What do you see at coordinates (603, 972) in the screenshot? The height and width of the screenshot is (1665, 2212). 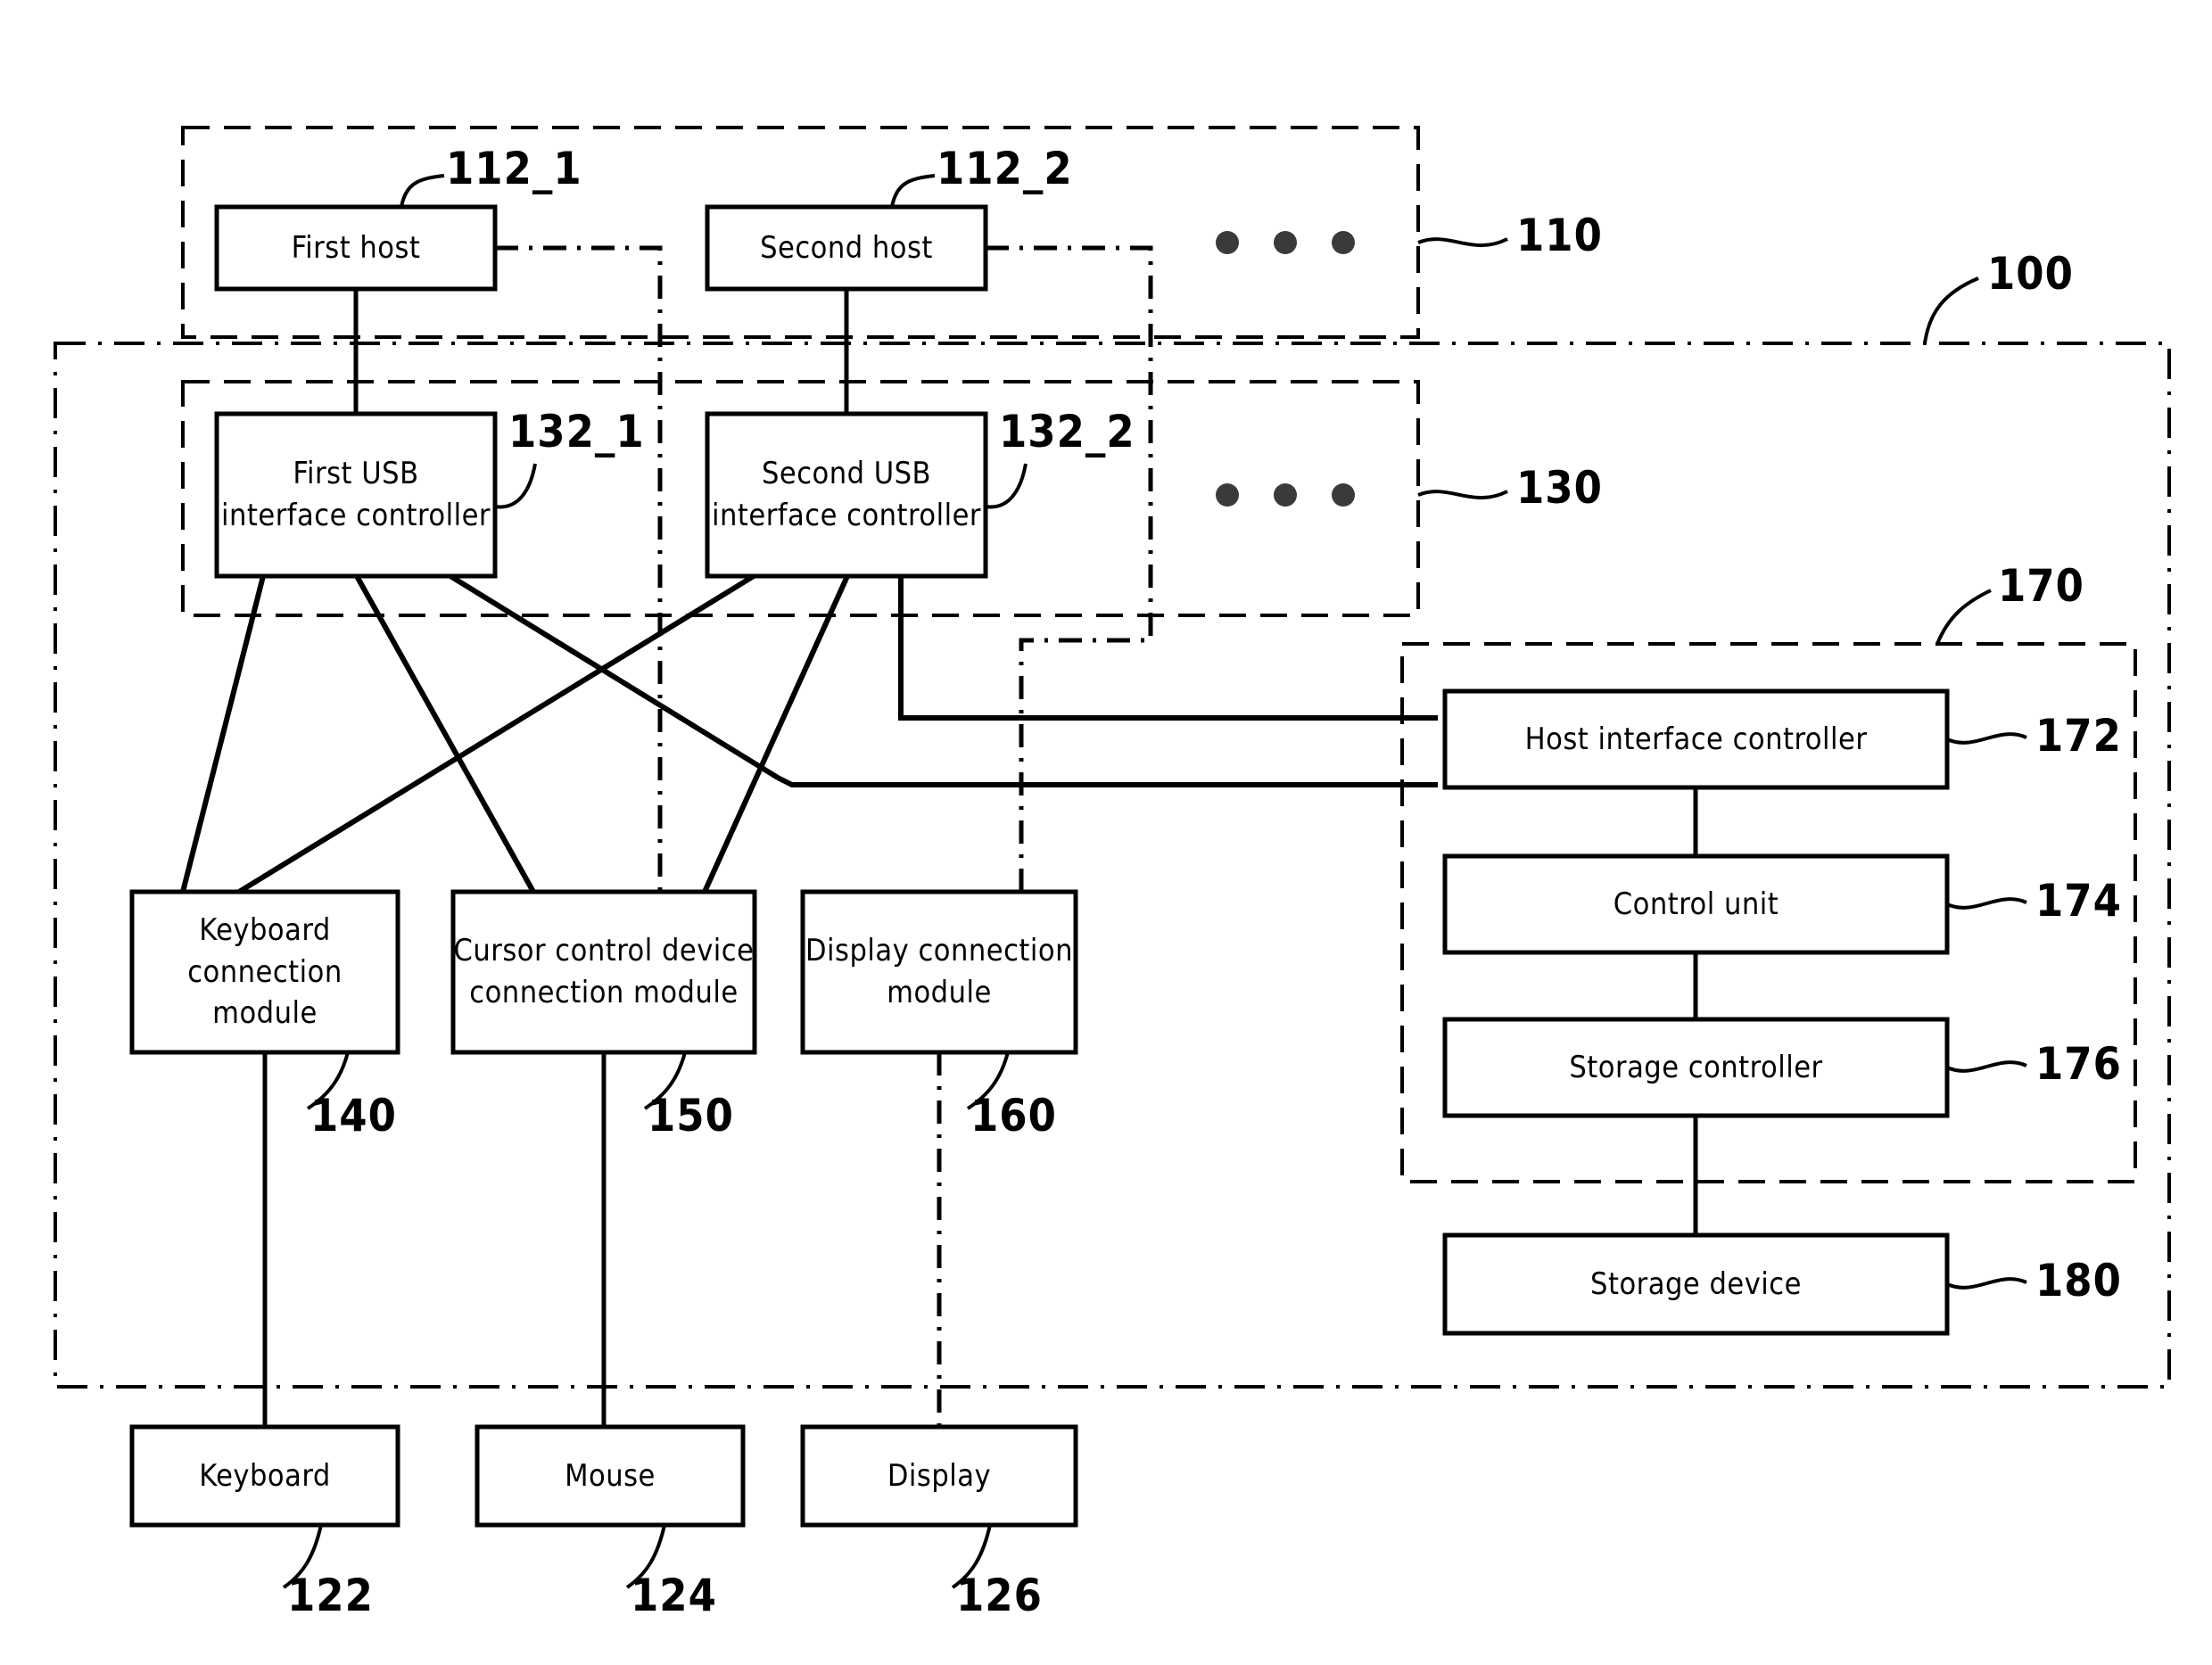 I see `cursor-control-device-connection-module-box` at bounding box center [603, 972].